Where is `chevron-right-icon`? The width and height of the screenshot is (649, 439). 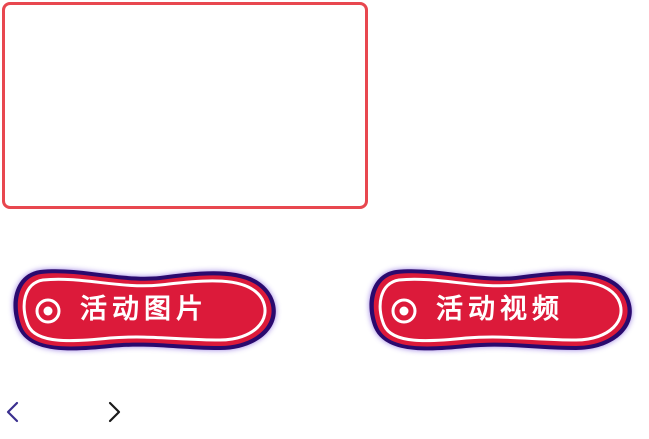
chevron-right-icon is located at coordinates (114, 412).